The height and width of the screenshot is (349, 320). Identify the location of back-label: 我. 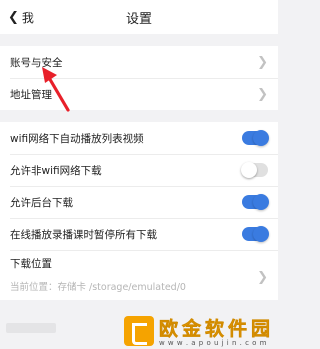
(27, 17).